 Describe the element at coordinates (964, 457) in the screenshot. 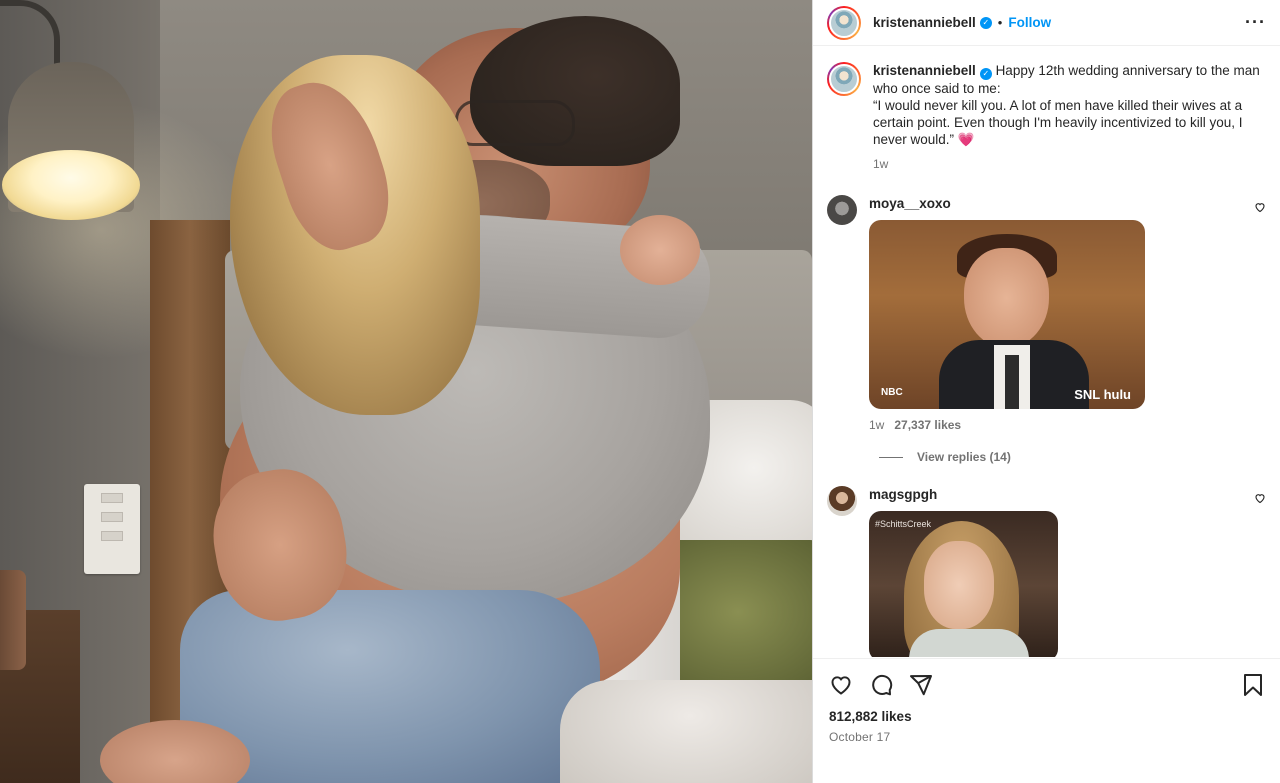

I see `view-replies-label: View replies (14)` at that location.